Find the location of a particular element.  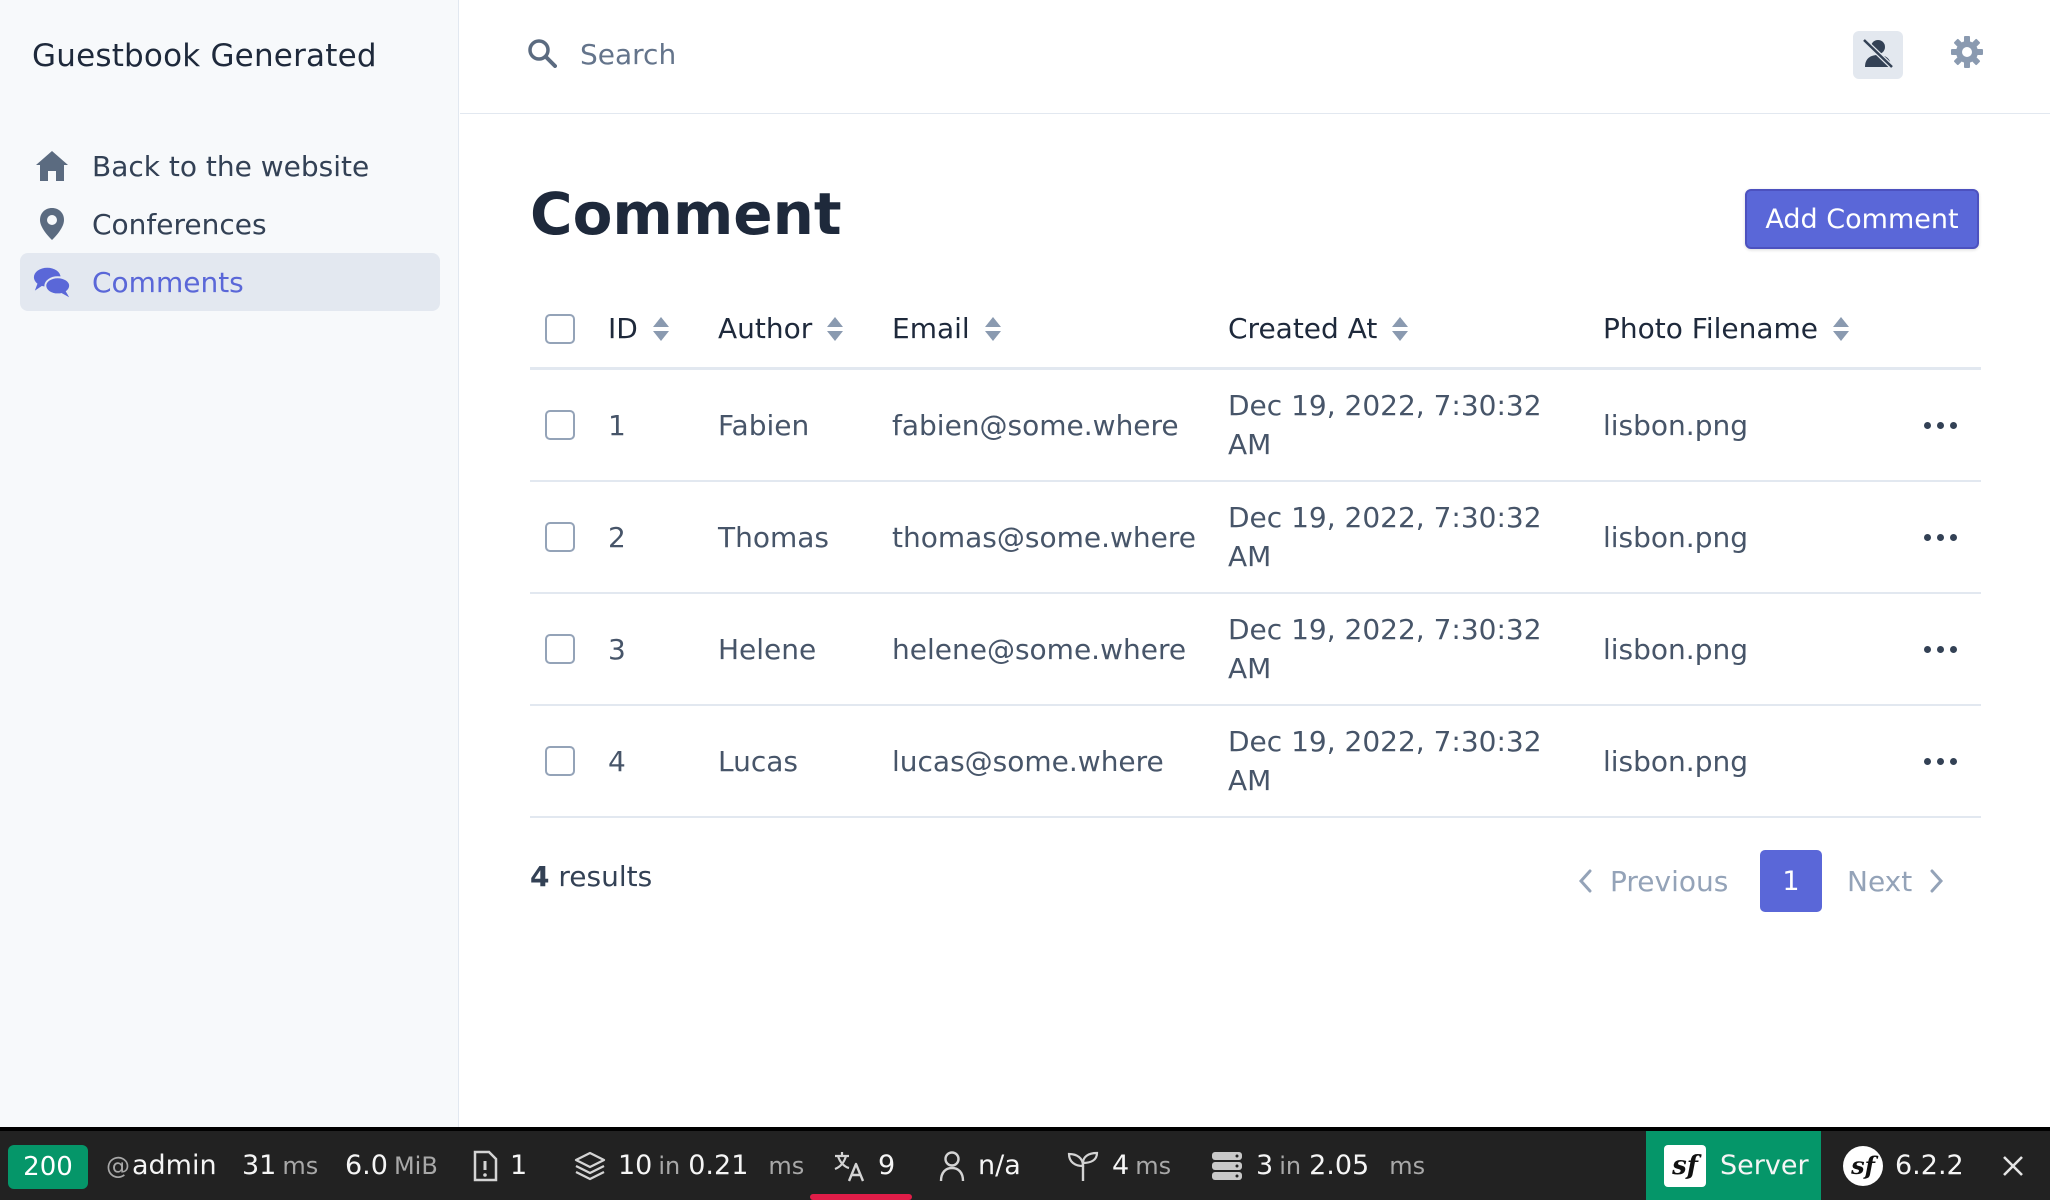

sidebar-nav: Back to the website Conferences Comments is located at coordinates (230, 224).